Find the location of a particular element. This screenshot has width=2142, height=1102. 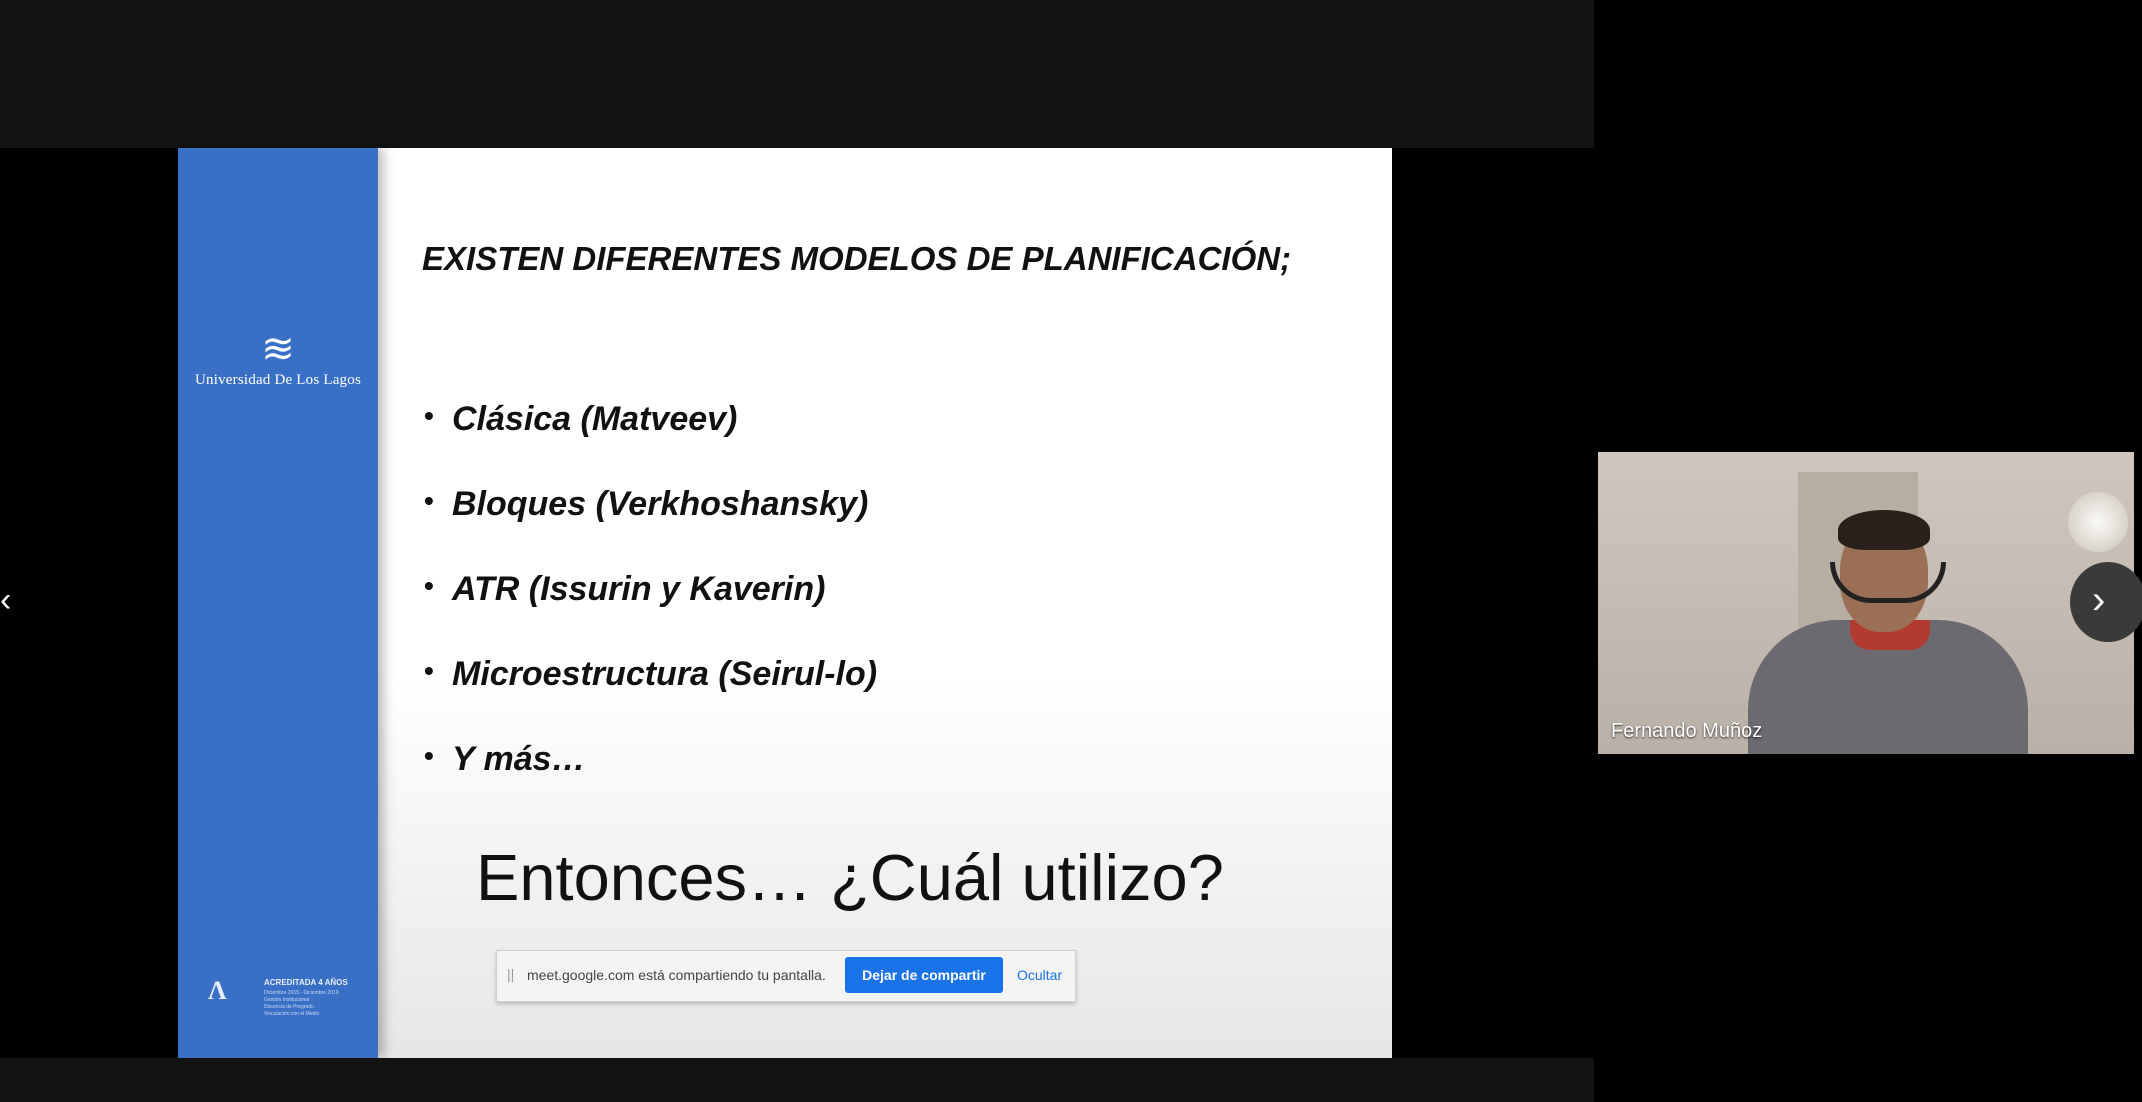

slide-question: Entonces… ¿Cuál utilizo? is located at coordinates (850, 877).